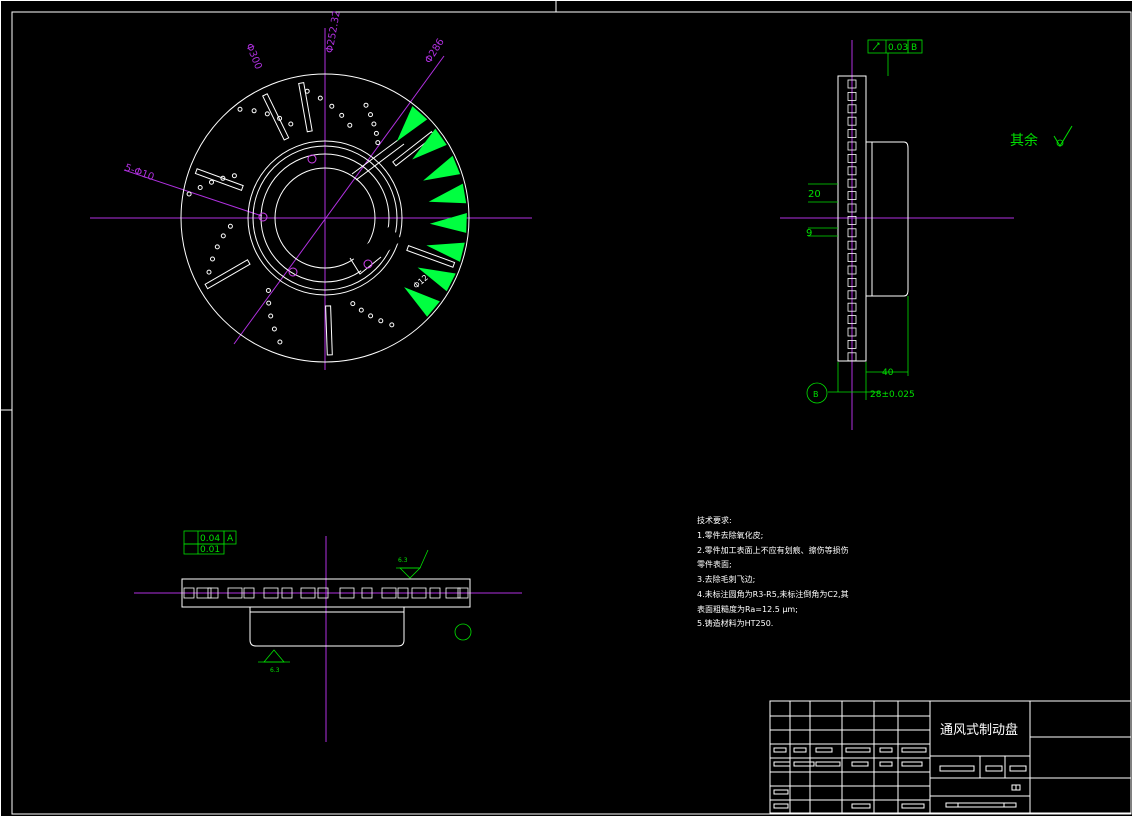  What do you see at coordinates (327, 596) in the screenshot?
I see `front-dimensions` at bounding box center [327, 596].